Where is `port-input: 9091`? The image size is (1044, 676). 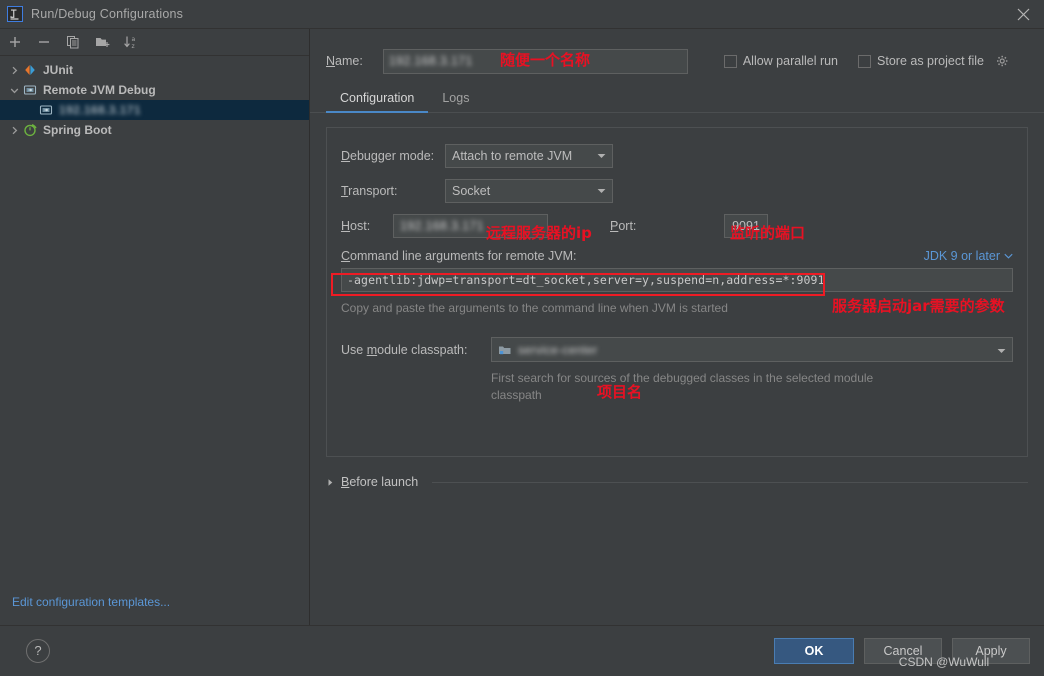
port-input: 9091 is located at coordinates (746, 226).